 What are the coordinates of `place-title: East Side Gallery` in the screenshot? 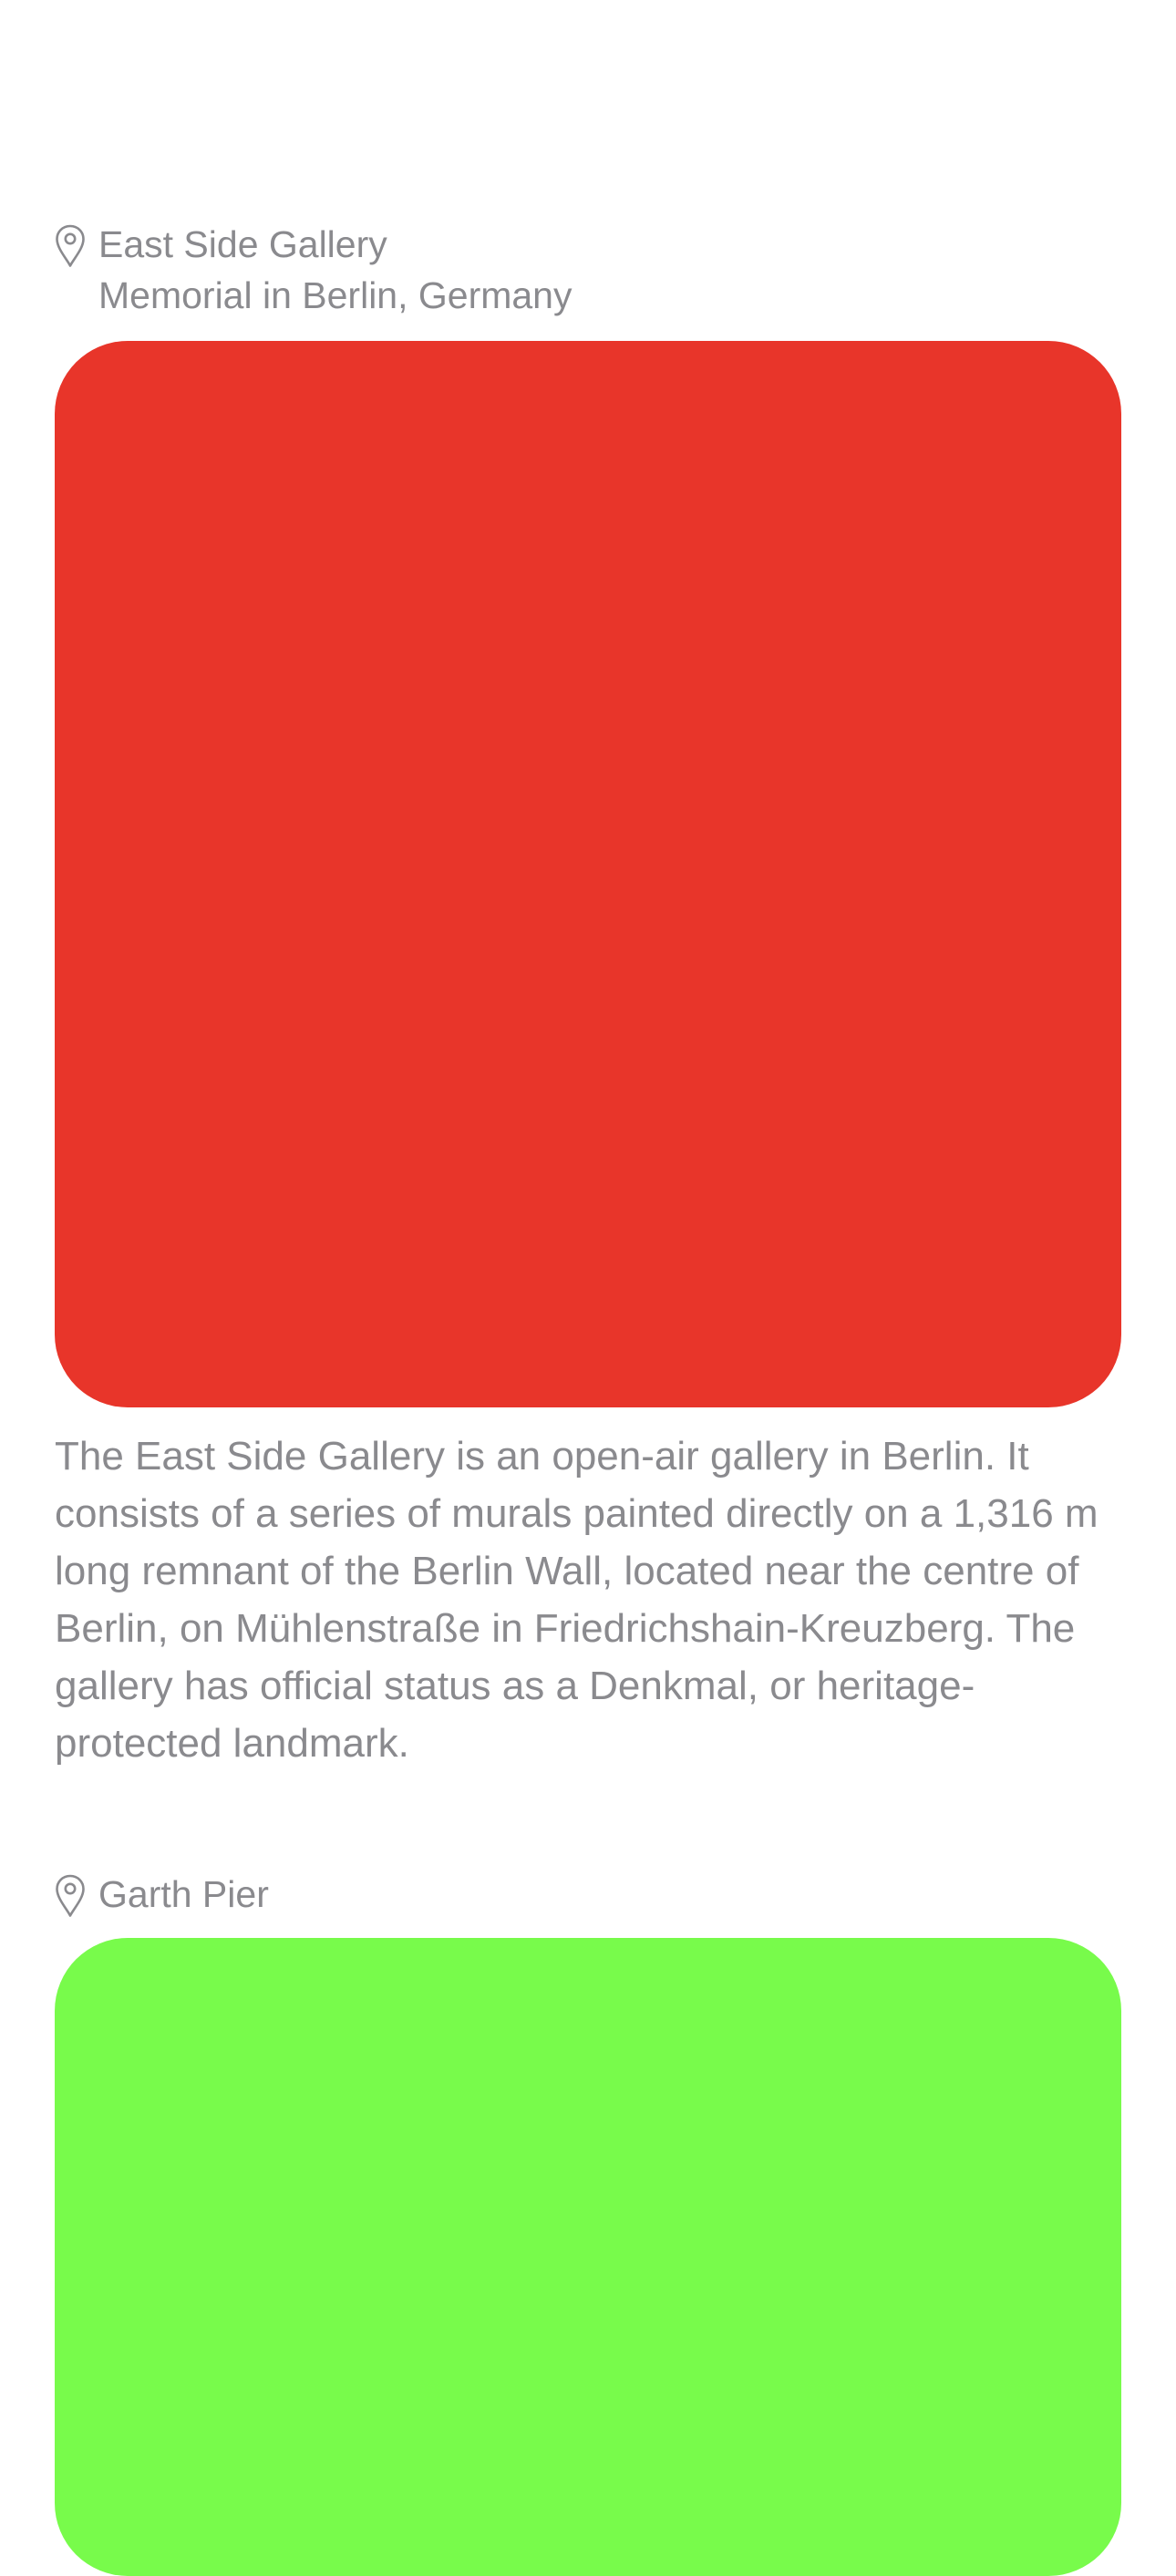 It's located at (242, 244).